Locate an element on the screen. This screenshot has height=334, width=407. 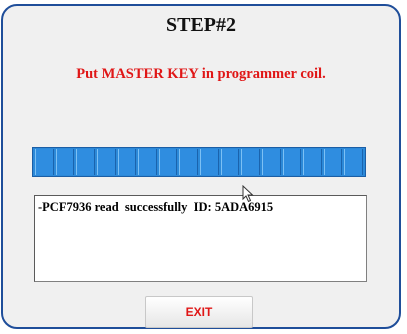
progress-bar is located at coordinates (199, 162).